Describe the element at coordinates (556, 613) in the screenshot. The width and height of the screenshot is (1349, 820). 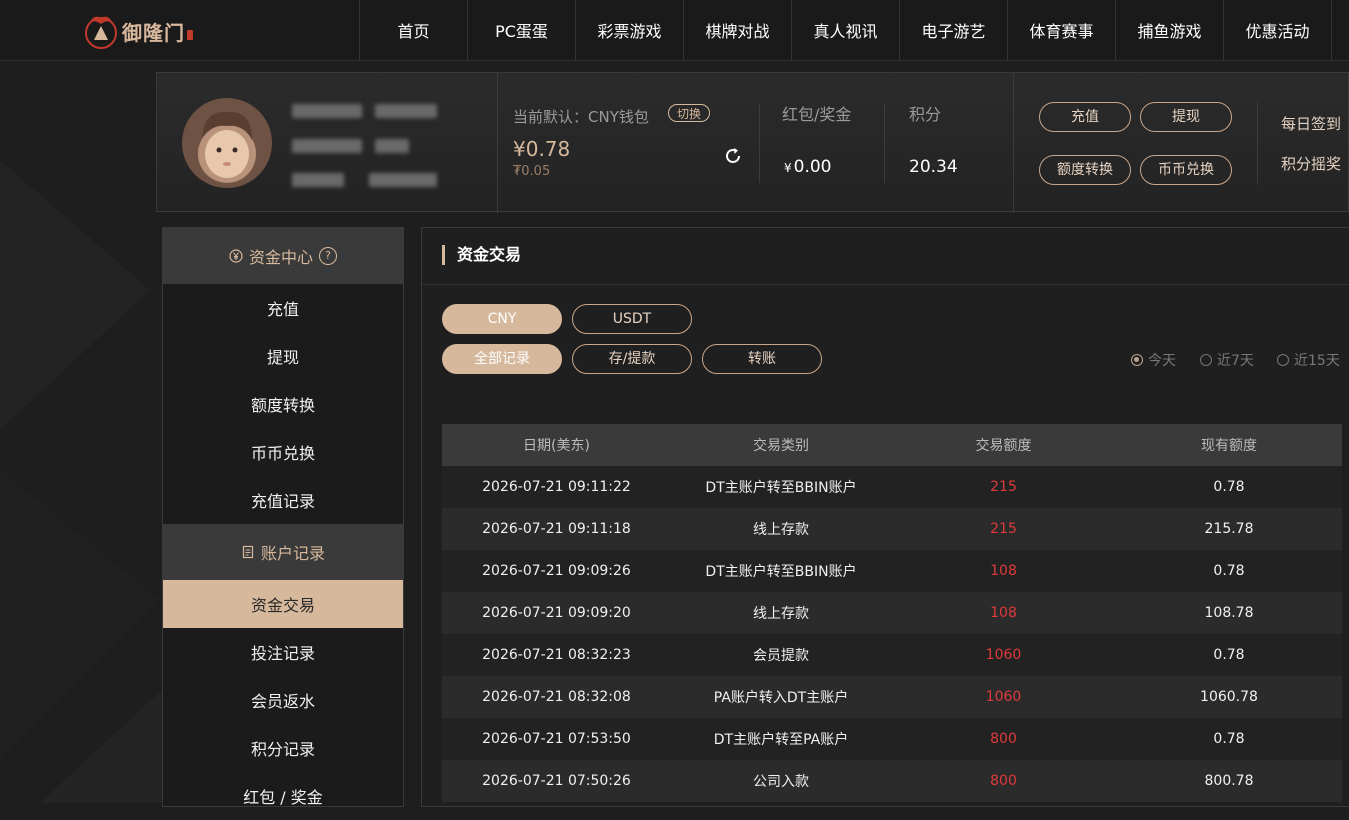
I see `cell-date: 2026-07-21 09:09:20` at that location.